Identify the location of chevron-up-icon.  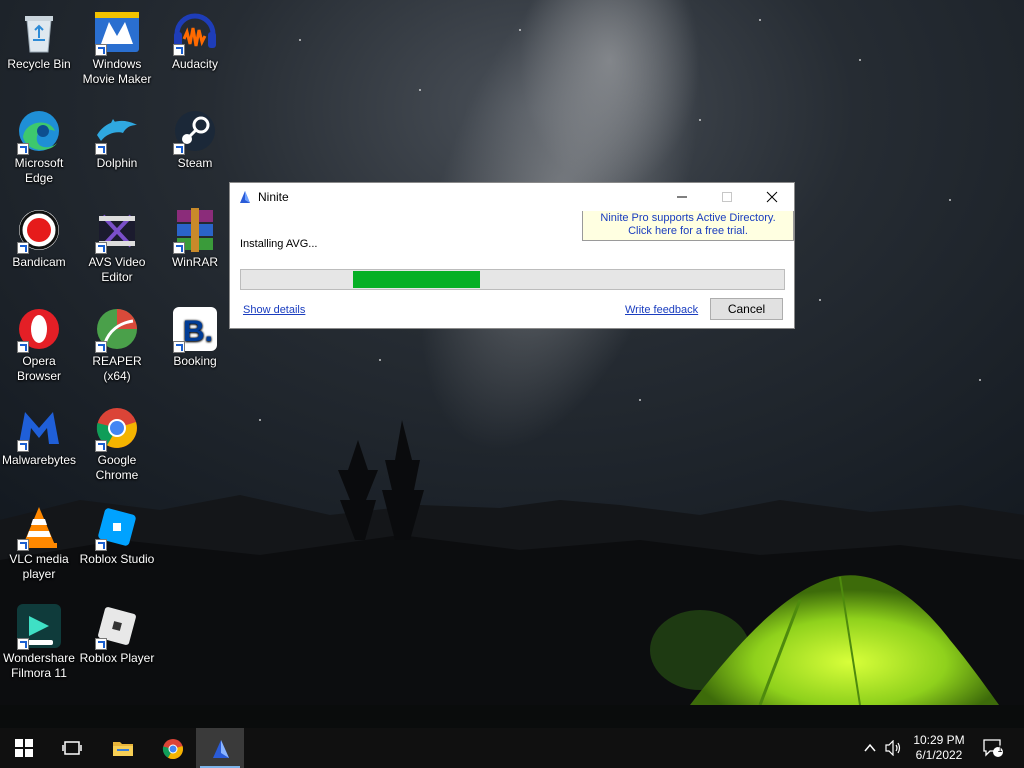
(870, 747).